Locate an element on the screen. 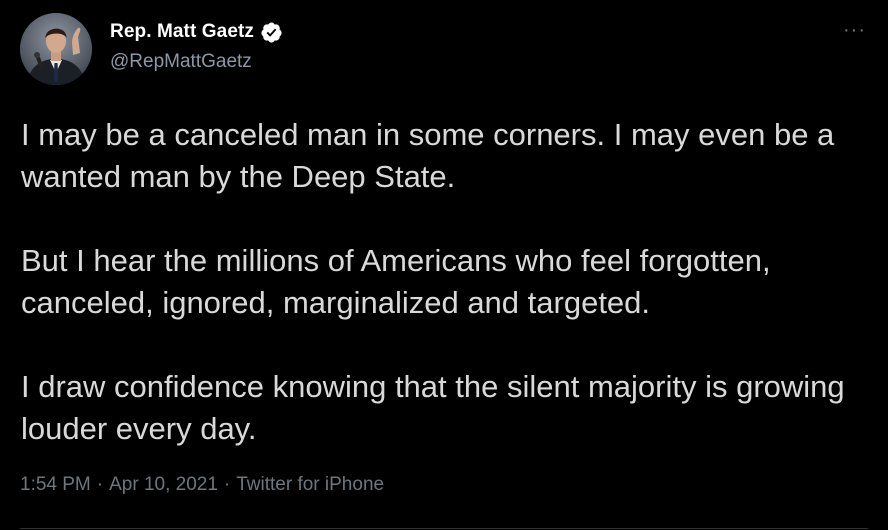 The width and height of the screenshot is (888, 530). more-options-icon: ··· is located at coordinates (854, 30).